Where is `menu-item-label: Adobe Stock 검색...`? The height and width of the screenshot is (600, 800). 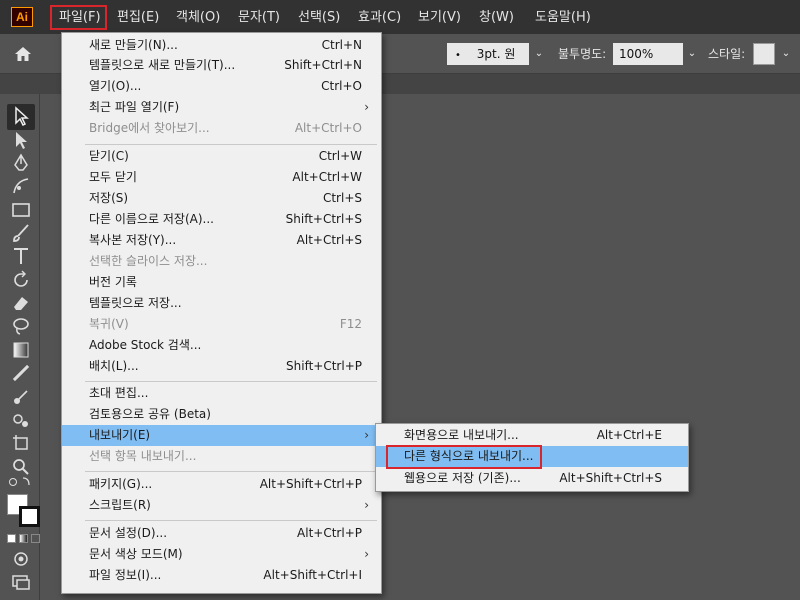
menu-item-label: Adobe Stock 검색... is located at coordinates (145, 345).